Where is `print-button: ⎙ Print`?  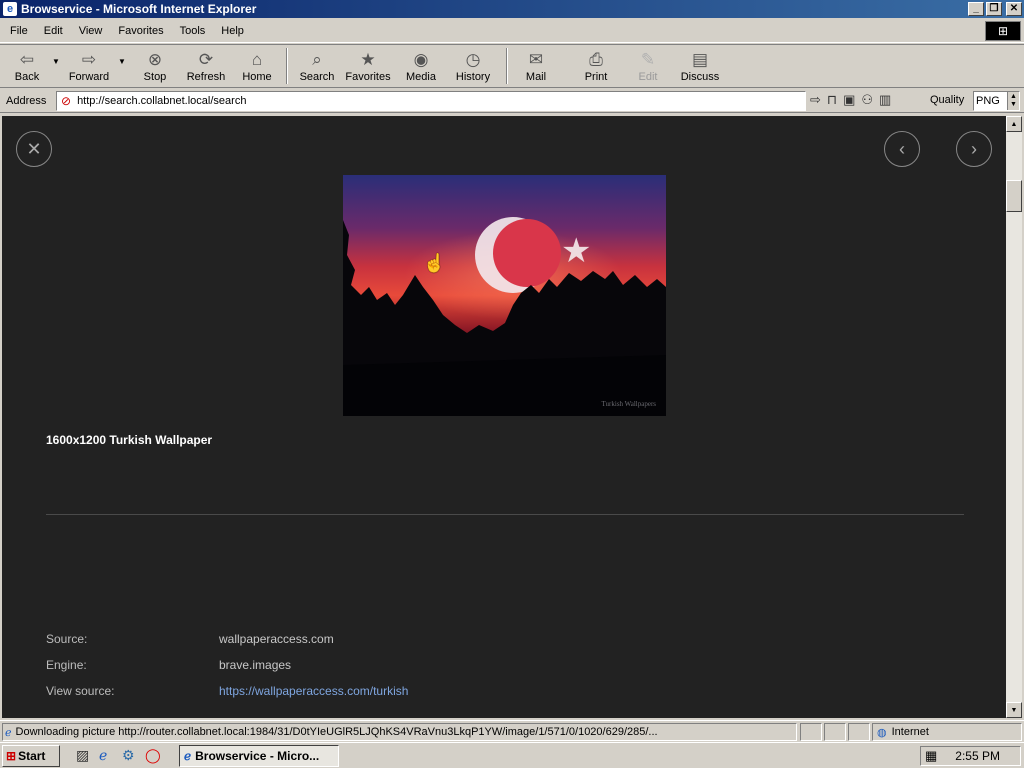 print-button: ⎙ Print is located at coordinates (596, 66).